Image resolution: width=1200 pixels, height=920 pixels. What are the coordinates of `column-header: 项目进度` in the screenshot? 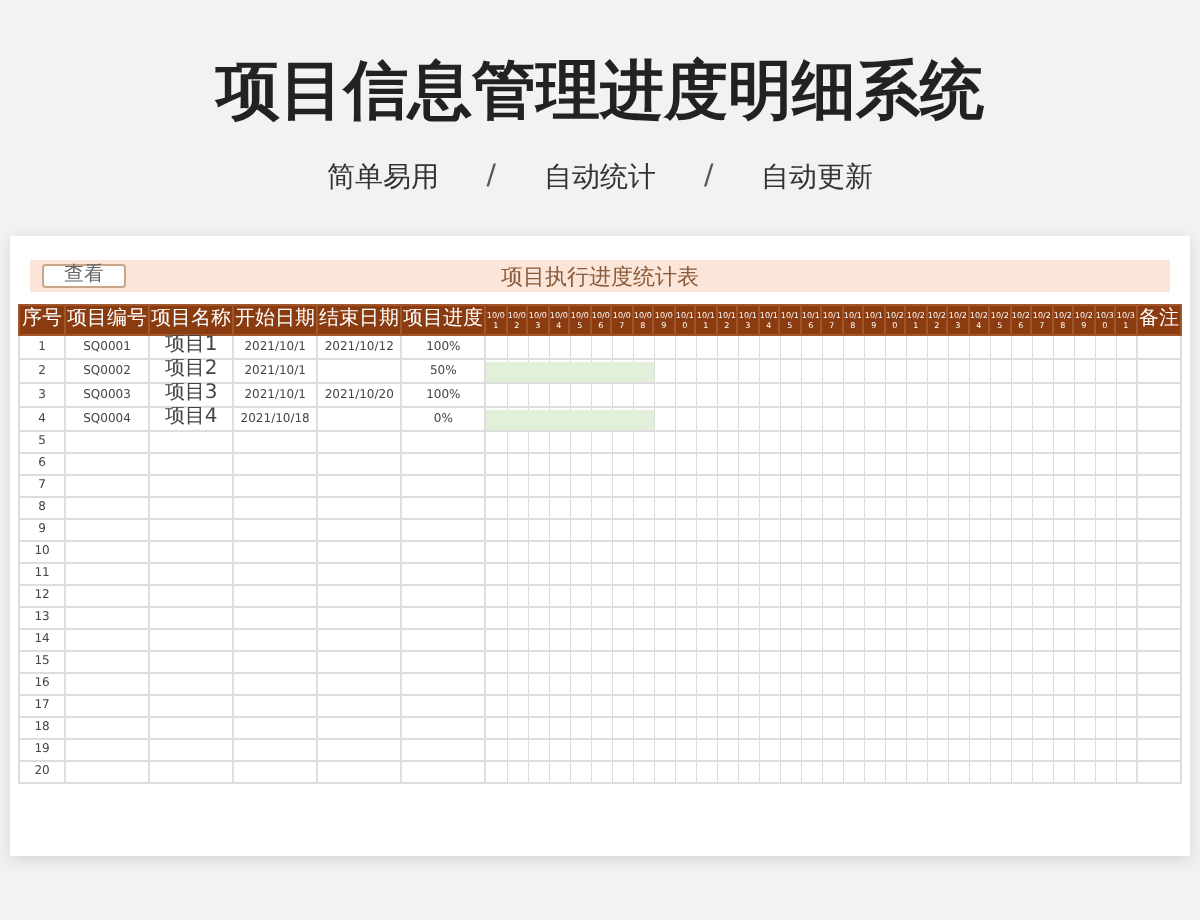 It's located at (443, 320).